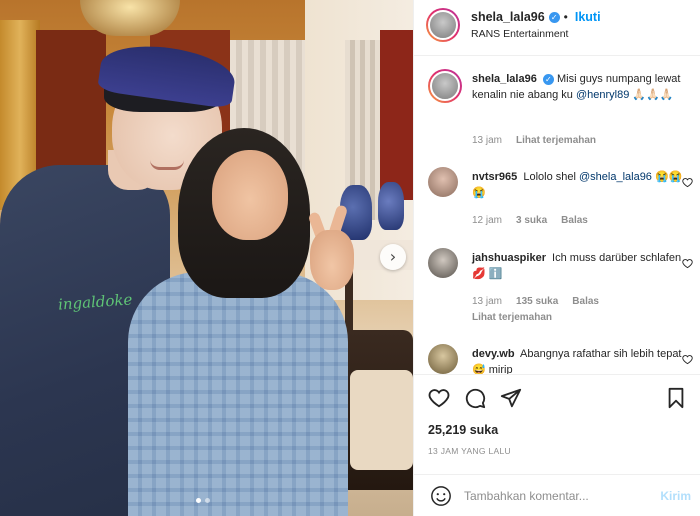  What do you see at coordinates (519, 34) in the screenshot?
I see `post-location: RANS Entertainment` at bounding box center [519, 34].